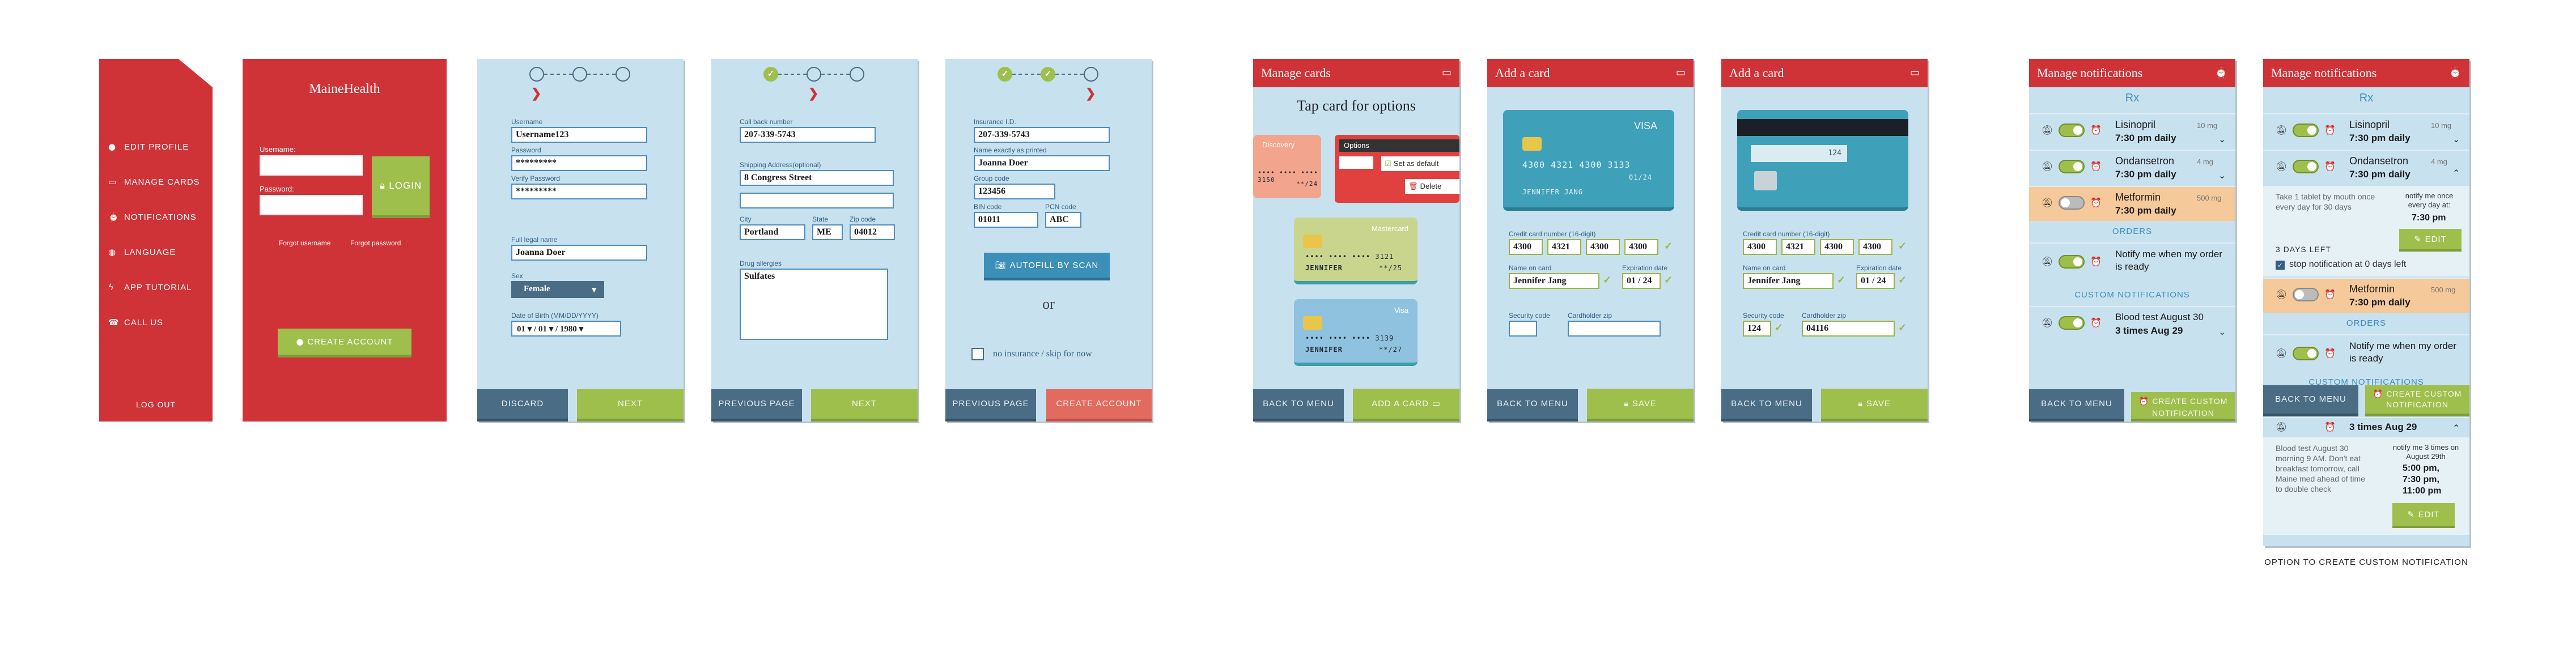  I want to click on menu-item-call-us: ☎ CALL US, so click(135, 322).